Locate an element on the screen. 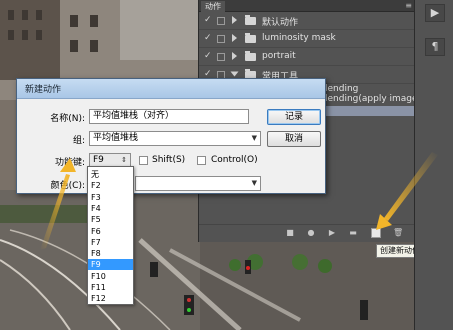 The width and height of the screenshot is (453, 330). function-key-value: F9 is located at coordinates (98, 160).